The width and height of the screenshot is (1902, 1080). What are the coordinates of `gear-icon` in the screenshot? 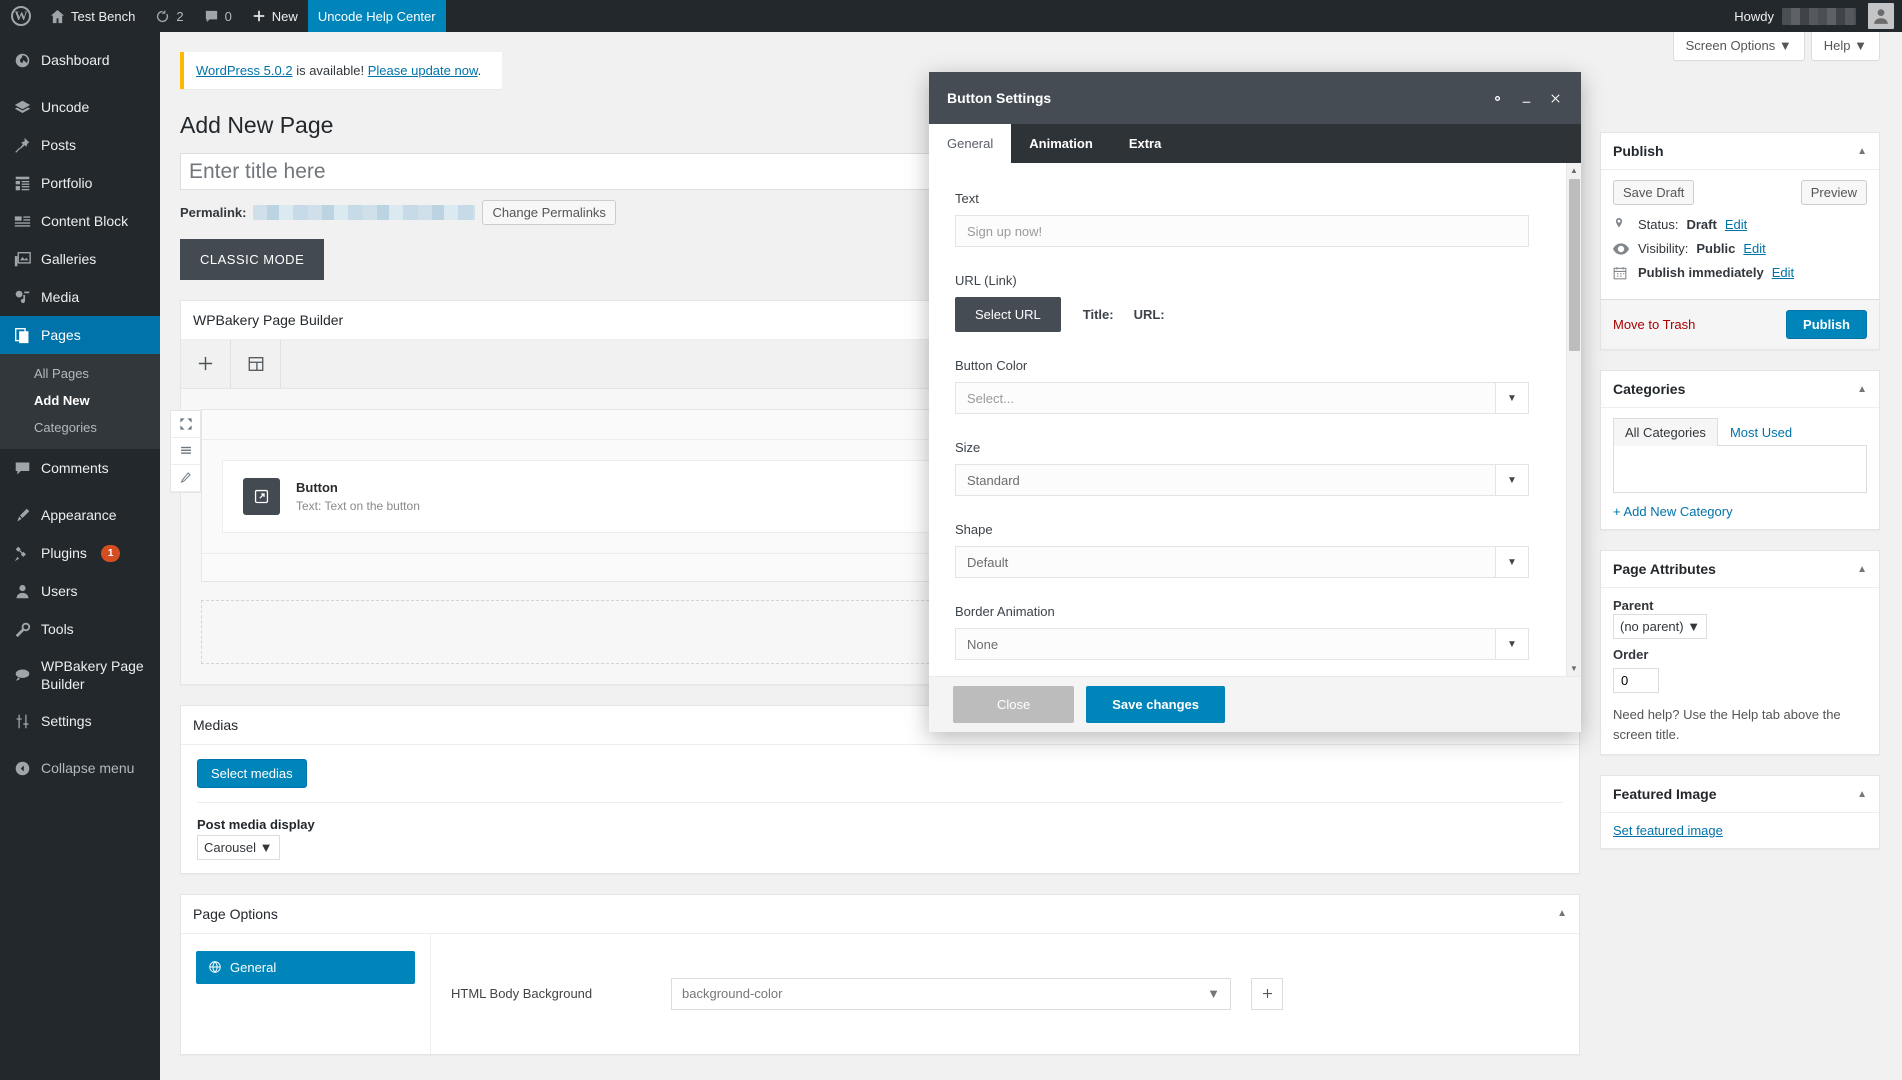 It's located at (1497, 98).